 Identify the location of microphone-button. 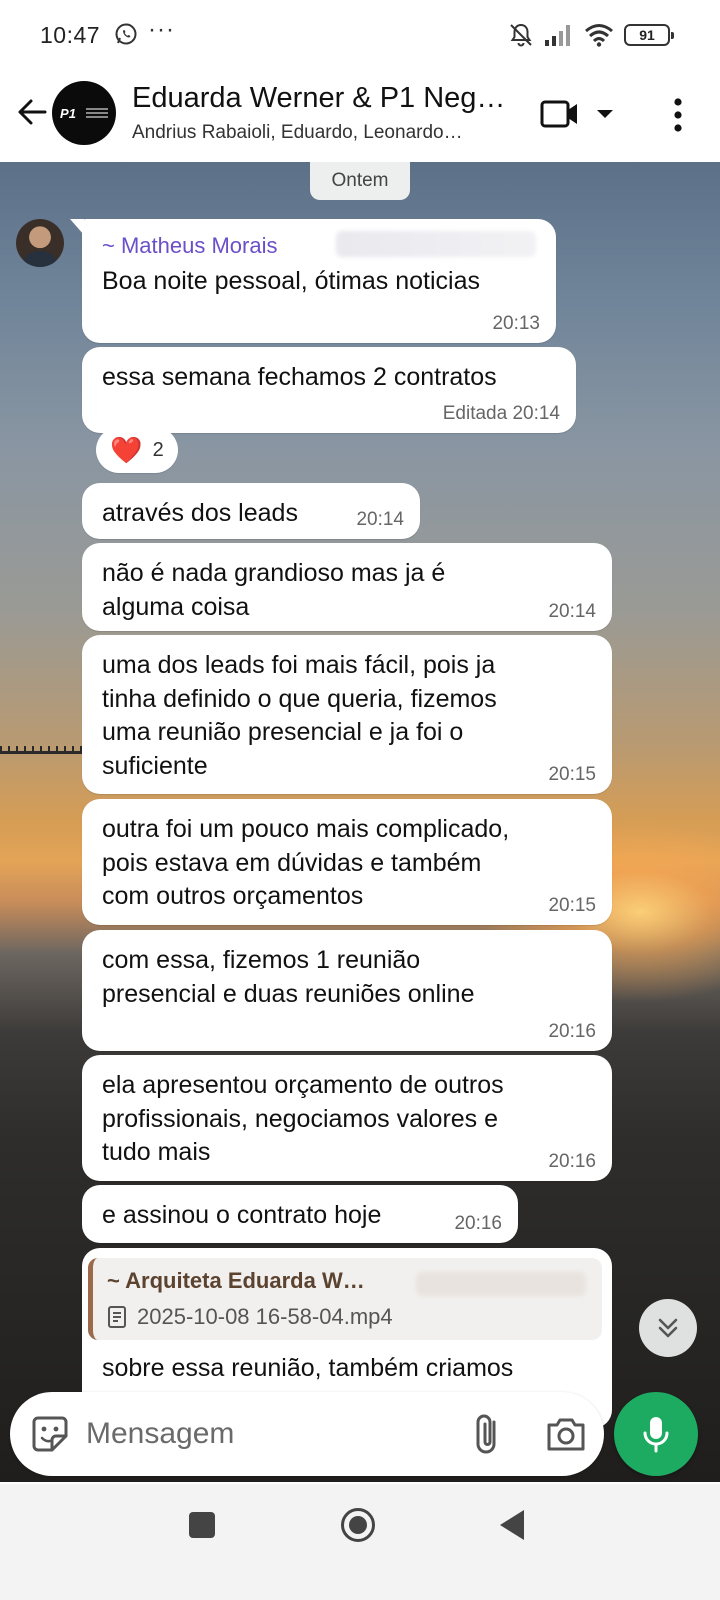
(656, 1434).